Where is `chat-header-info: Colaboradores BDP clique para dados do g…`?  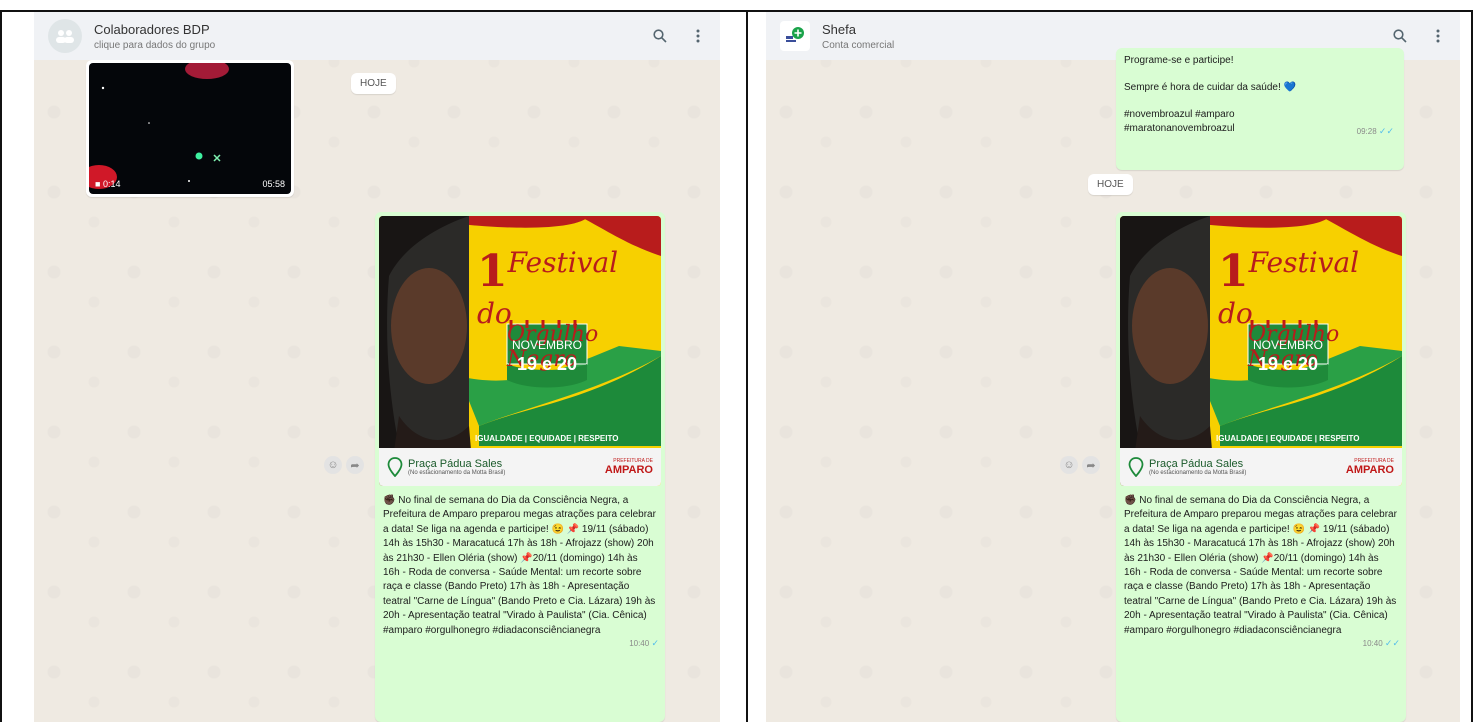 chat-header-info: Colaboradores BDP clique para dados do g… is located at coordinates (373, 36).